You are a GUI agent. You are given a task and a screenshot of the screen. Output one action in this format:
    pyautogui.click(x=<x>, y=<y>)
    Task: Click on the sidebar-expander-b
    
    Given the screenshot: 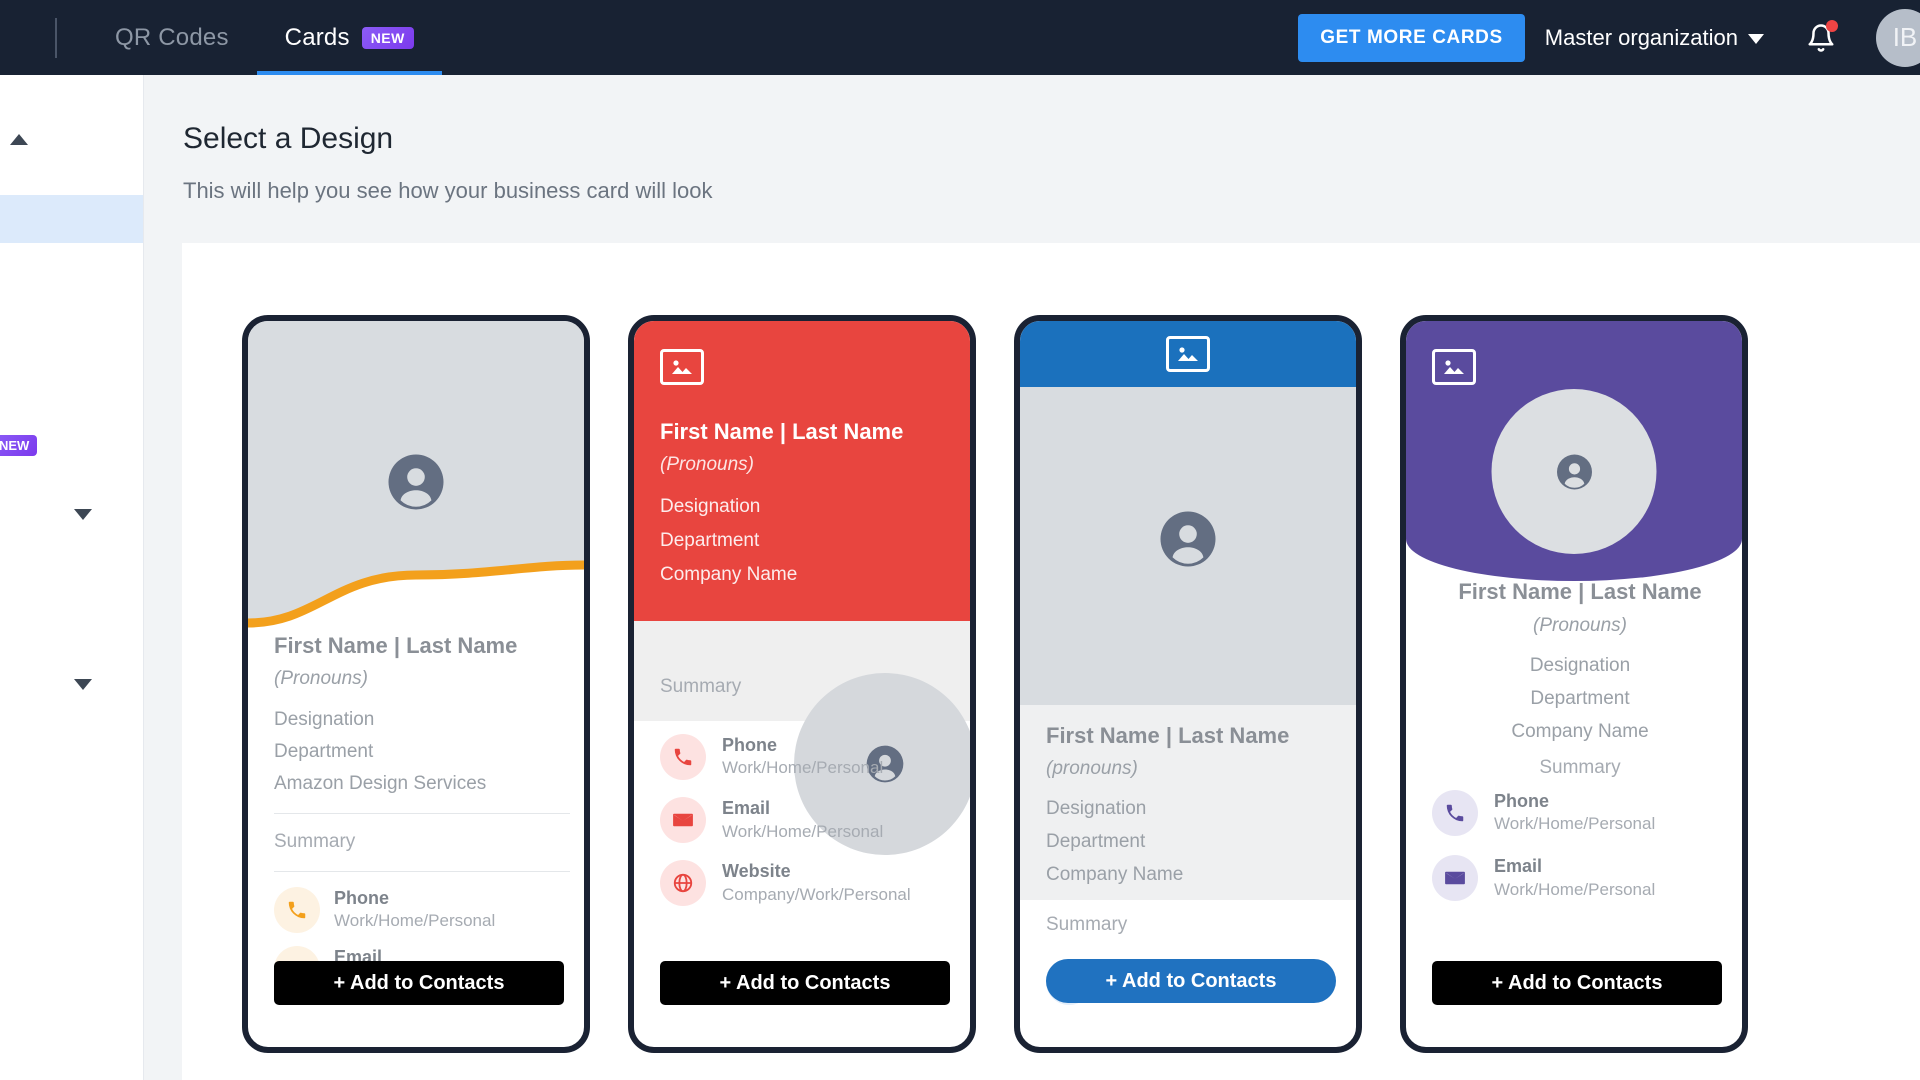 What is the action you would take?
    pyautogui.click(x=83, y=693)
    